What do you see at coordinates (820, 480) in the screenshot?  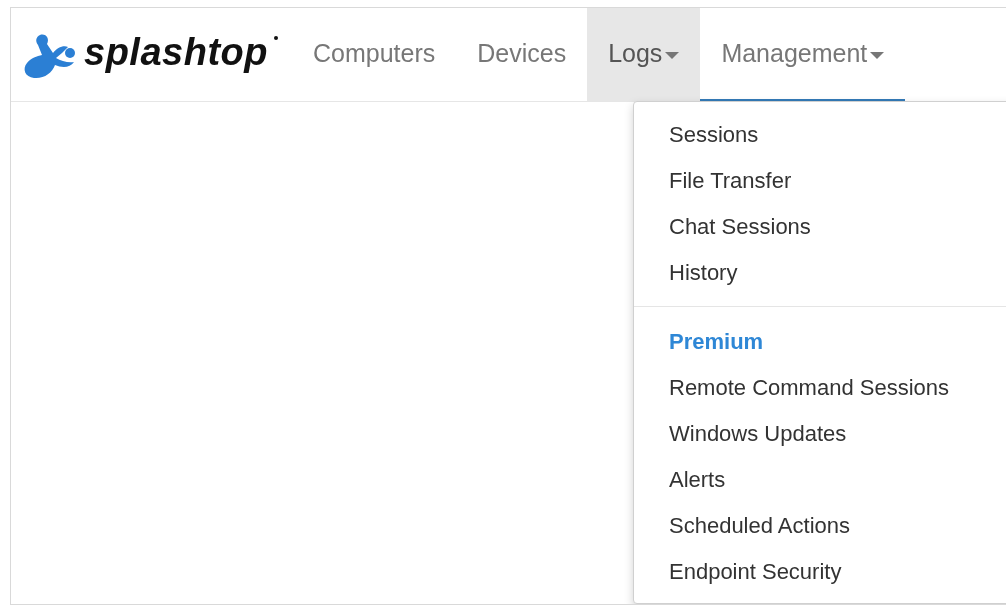 I see `menu-item: Alerts` at bounding box center [820, 480].